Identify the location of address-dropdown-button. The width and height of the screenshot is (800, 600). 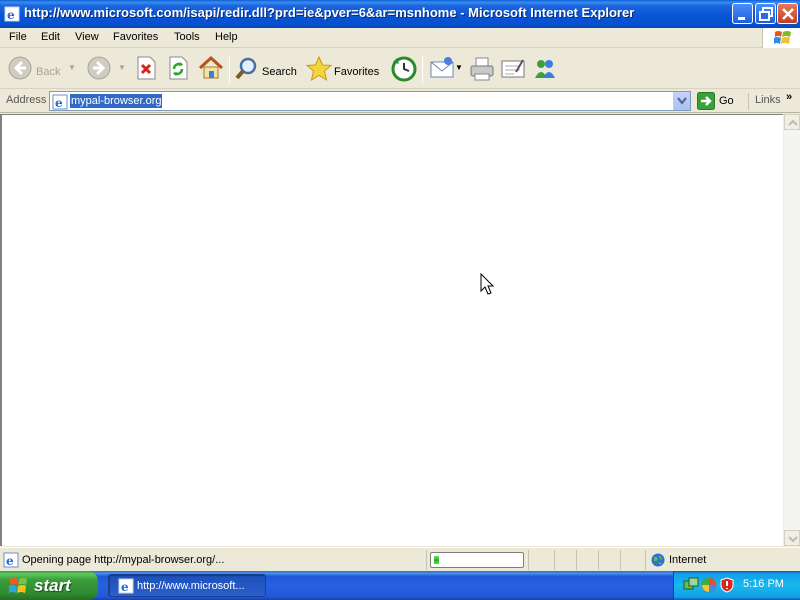
(681, 101).